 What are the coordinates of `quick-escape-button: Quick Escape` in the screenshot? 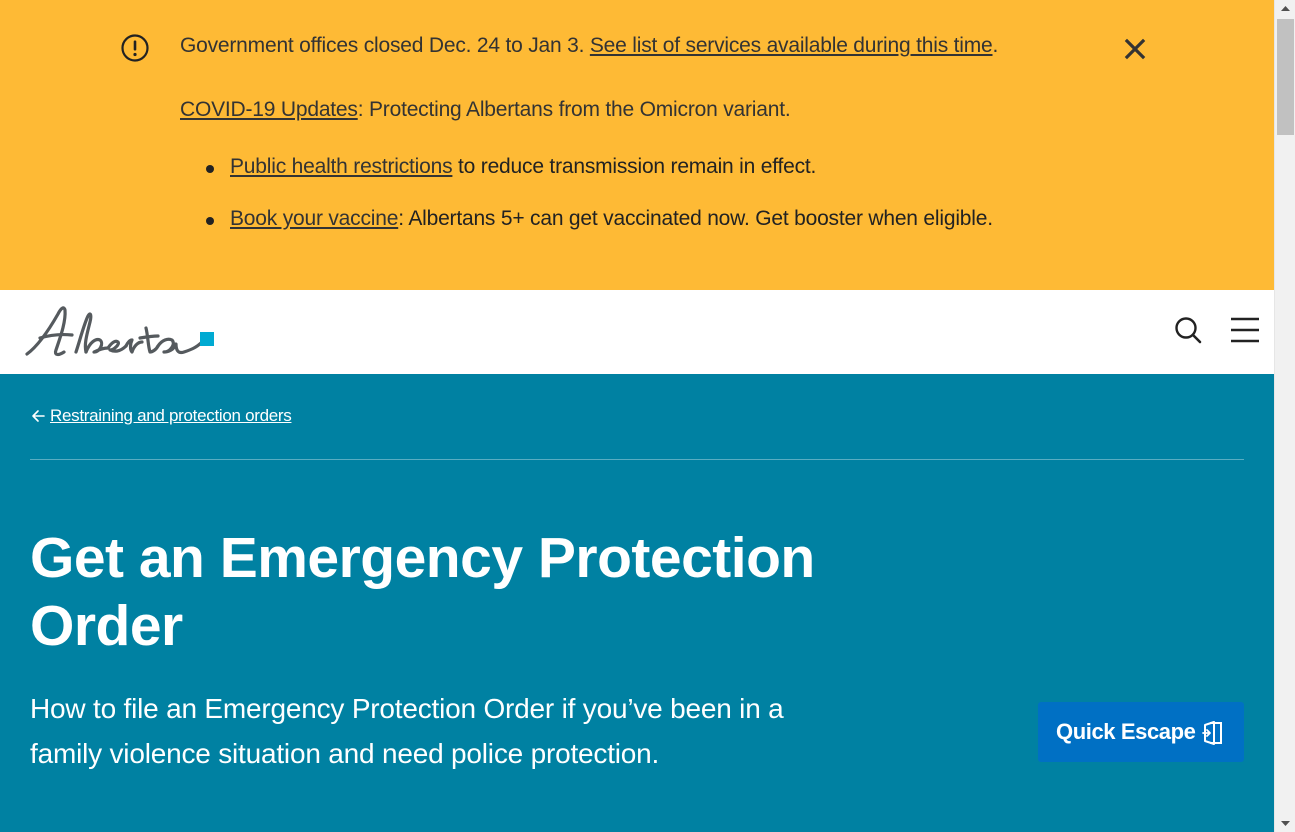 It's located at (1141, 732).